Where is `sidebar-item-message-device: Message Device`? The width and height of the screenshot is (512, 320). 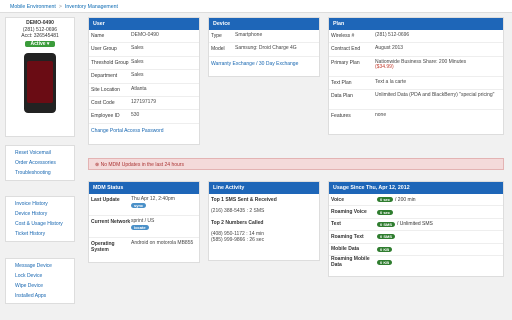 sidebar-item-message-device: Message Device is located at coordinates (40, 266).